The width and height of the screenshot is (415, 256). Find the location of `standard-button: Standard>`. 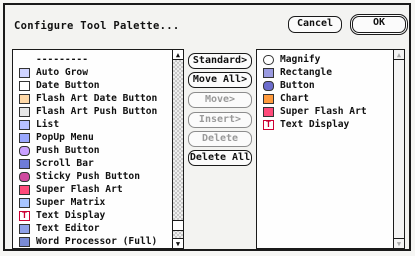

standard-button: Standard> is located at coordinates (220, 61).